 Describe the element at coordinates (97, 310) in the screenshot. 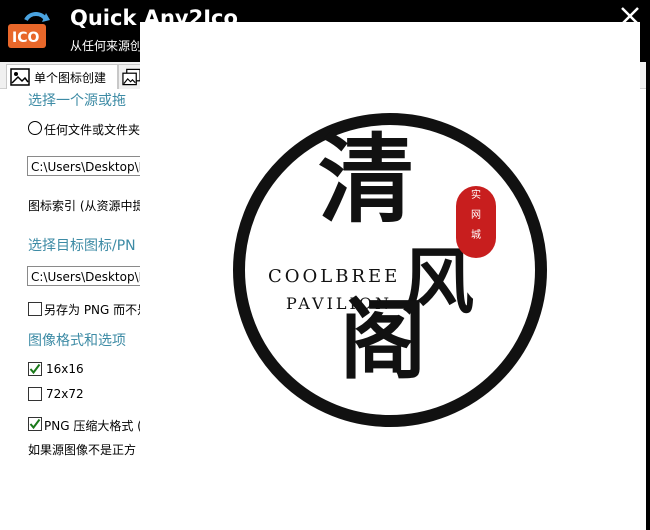

I see `save-png-label: 另存为 PNG 而不是` at that location.